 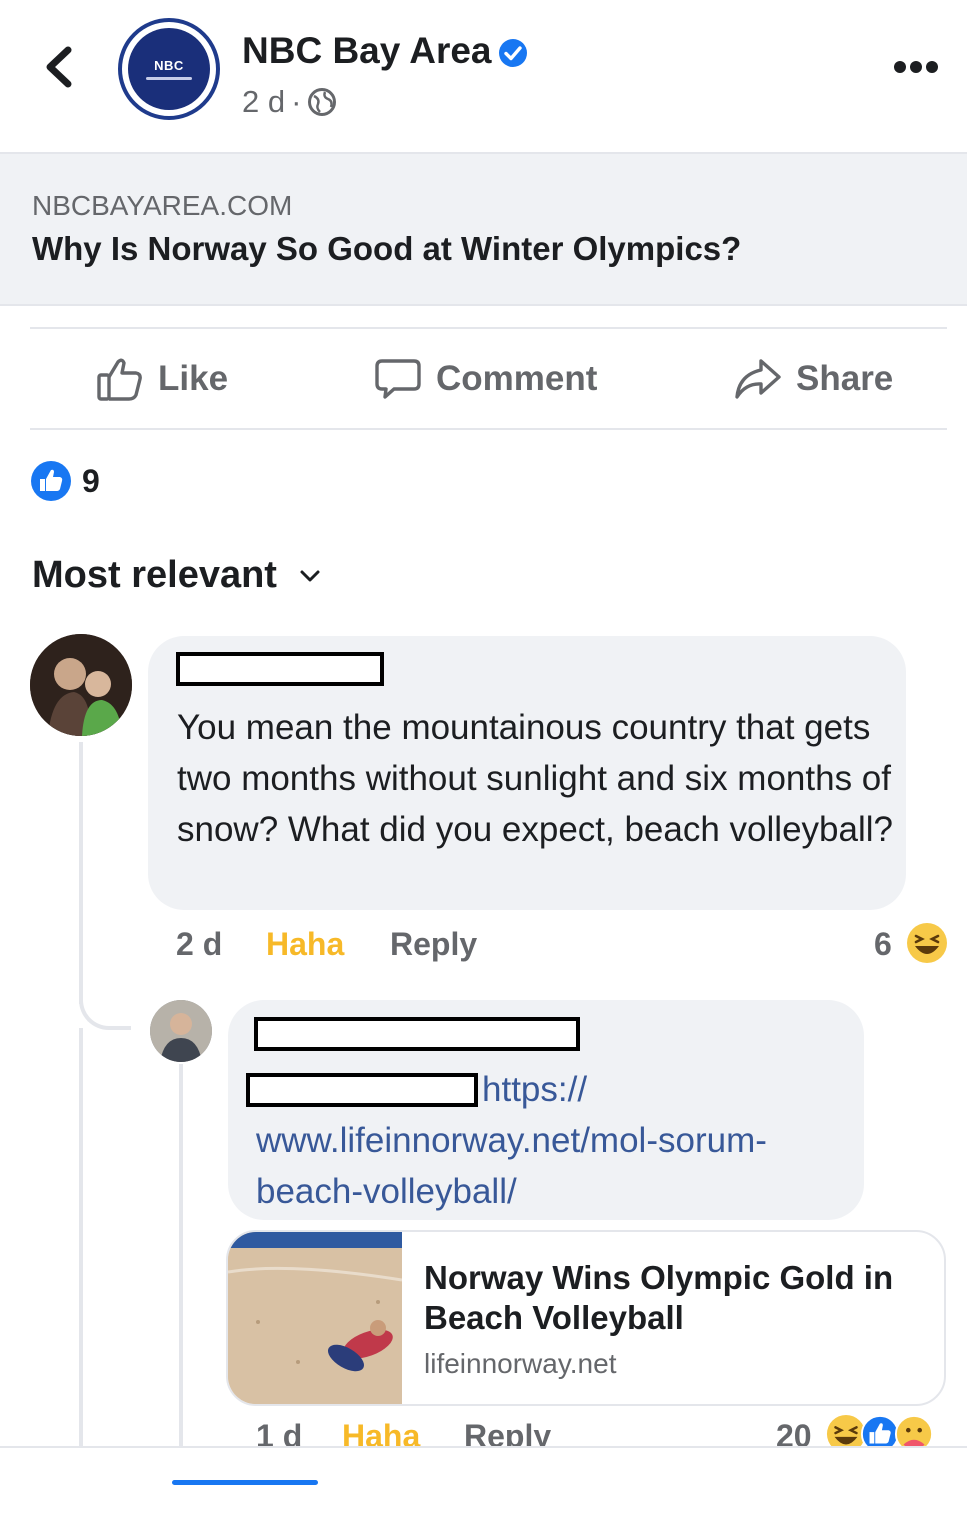 I want to click on comment-button: Comment, so click(x=485, y=379).